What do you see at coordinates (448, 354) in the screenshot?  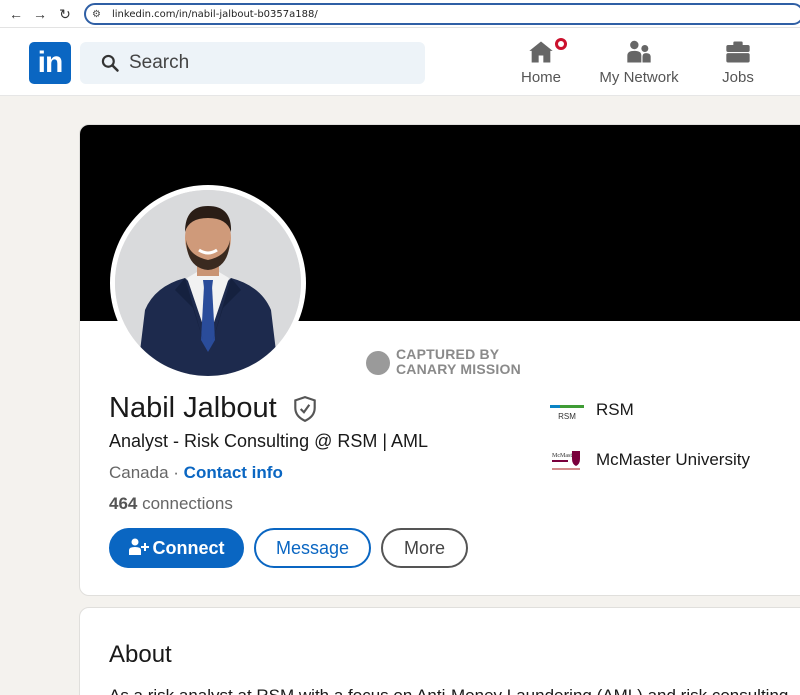 I see `watermark-line-1: CAPTURED BY` at bounding box center [448, 354].